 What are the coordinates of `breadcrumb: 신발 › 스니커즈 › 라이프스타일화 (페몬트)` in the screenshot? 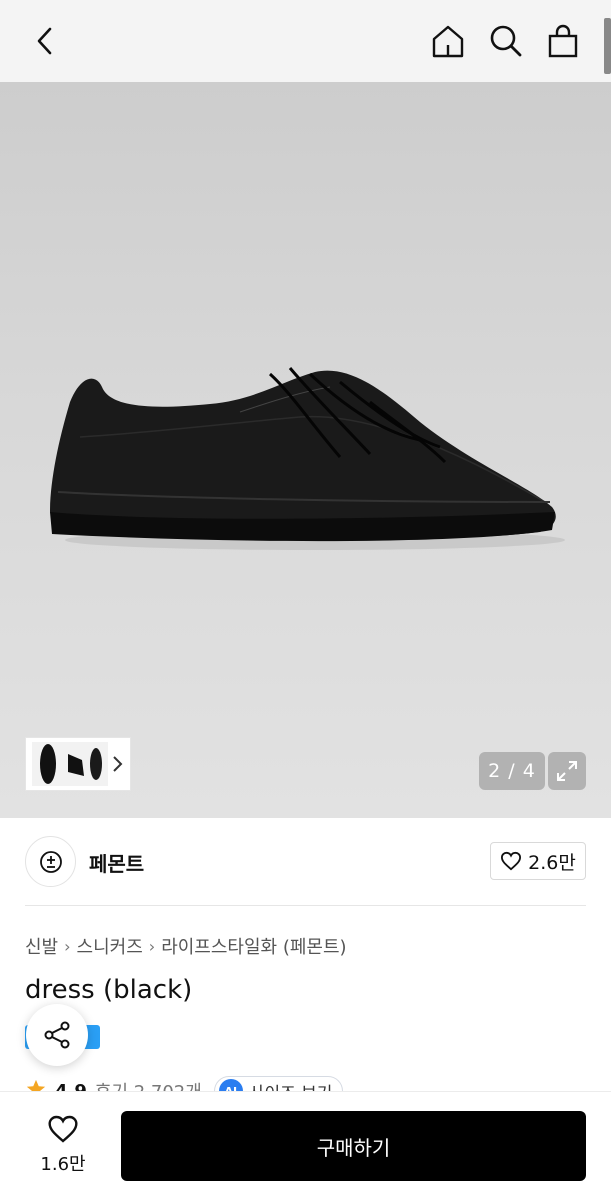 It's located at (186, 946).